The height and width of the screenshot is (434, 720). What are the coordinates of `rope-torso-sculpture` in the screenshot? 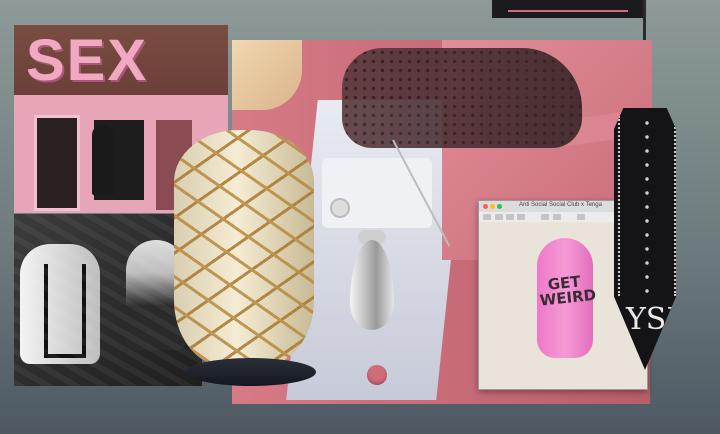 It's located at (244, 248).